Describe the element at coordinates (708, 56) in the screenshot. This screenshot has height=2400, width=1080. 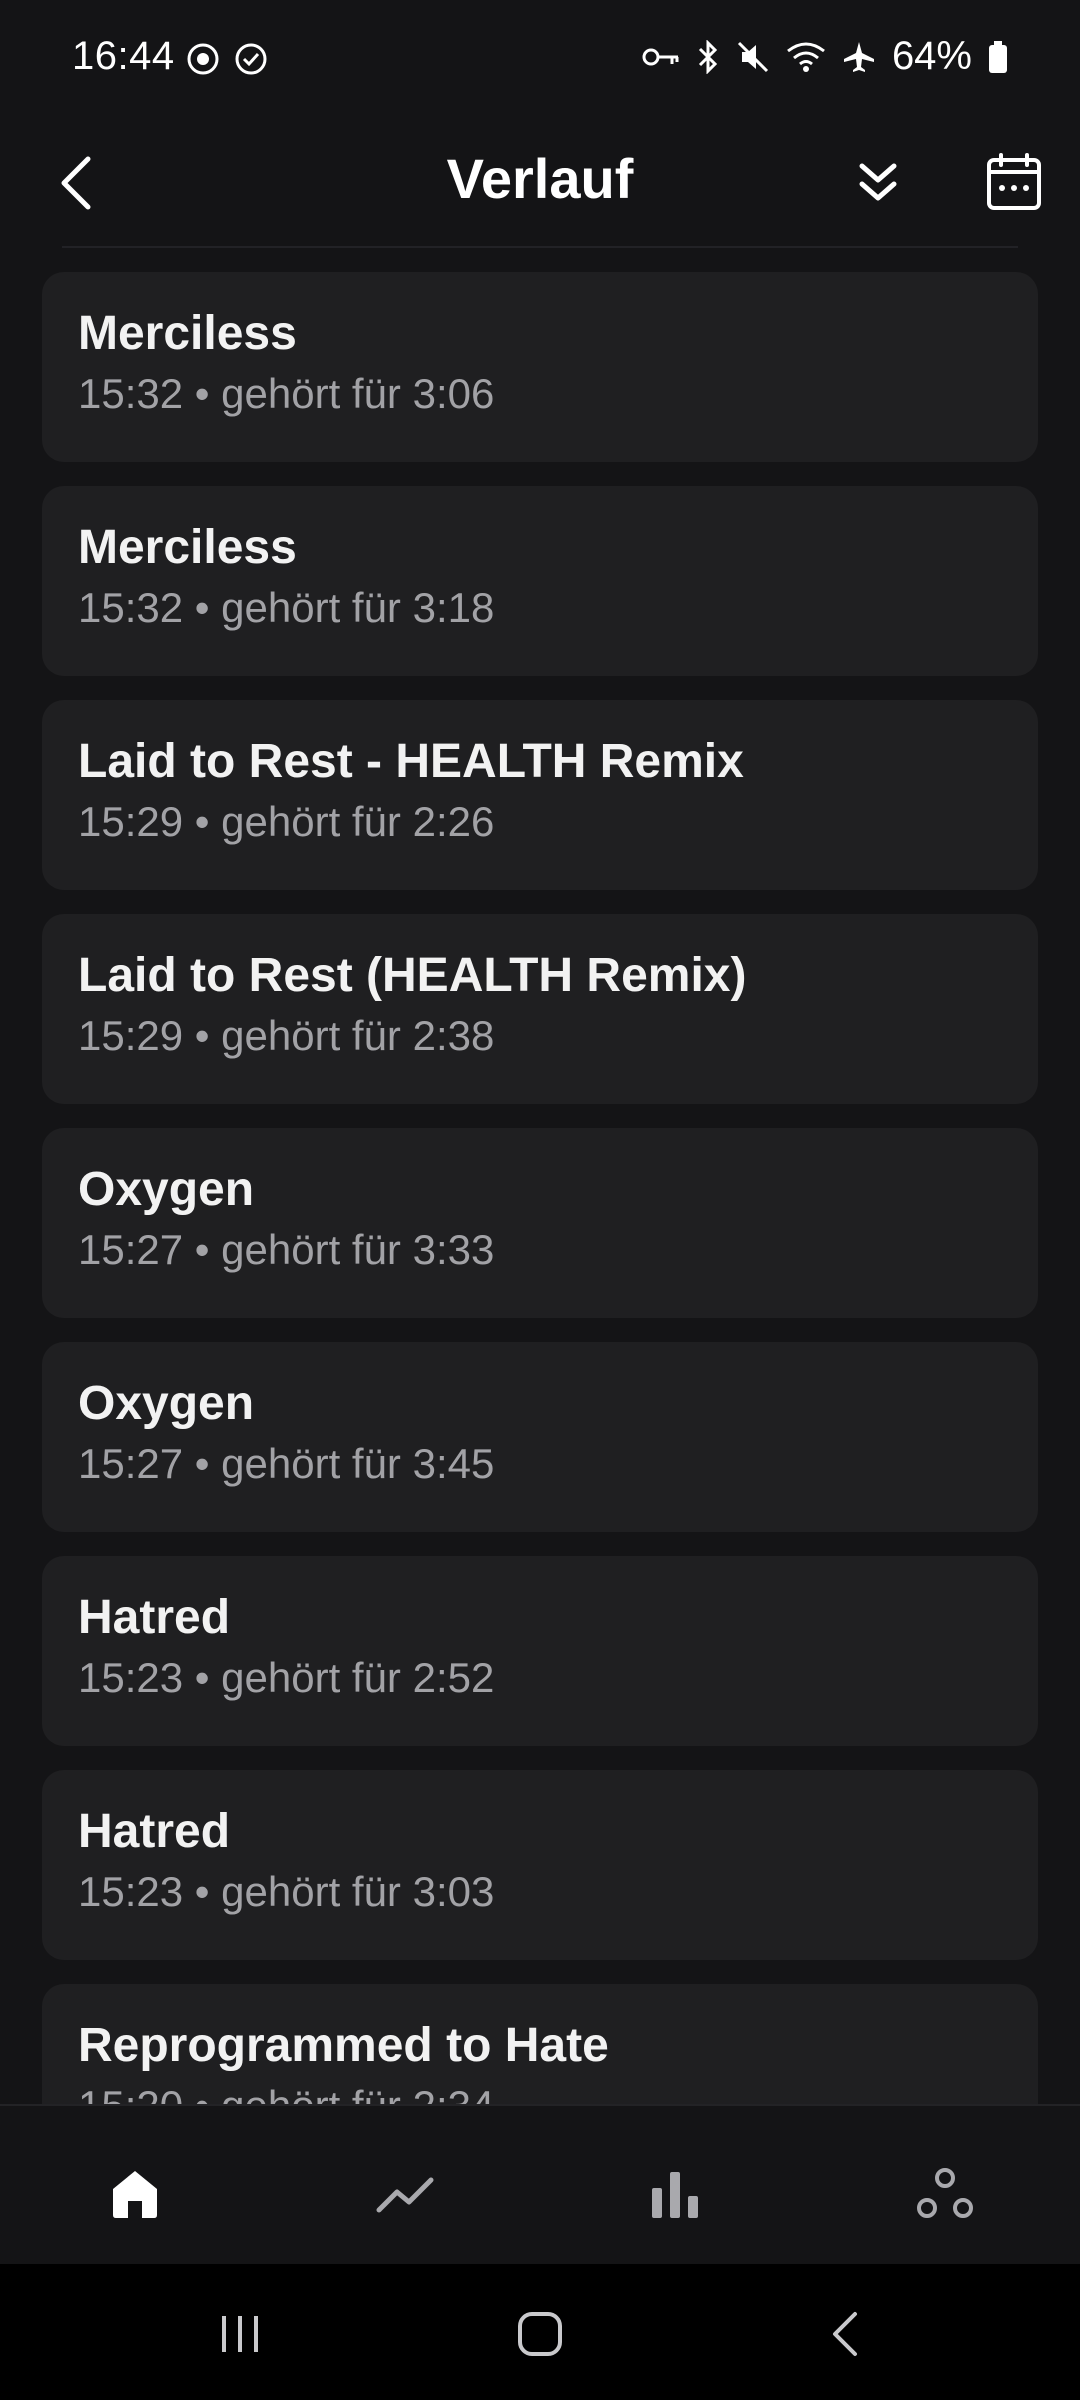
I see `bluetooth-icon` at that location.